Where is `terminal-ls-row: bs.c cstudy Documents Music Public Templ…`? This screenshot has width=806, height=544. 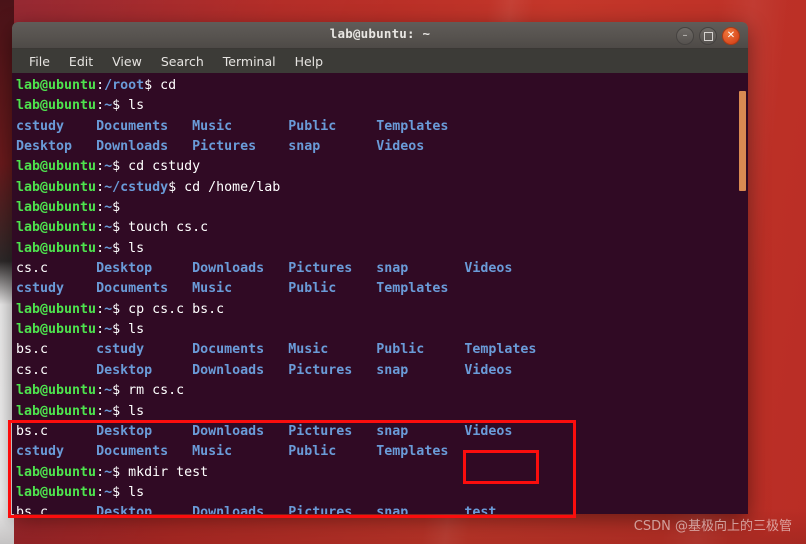 terminal-ls-row: bs.c cstudy Documents Music Public Templ… is located at coordinates (382, 350).